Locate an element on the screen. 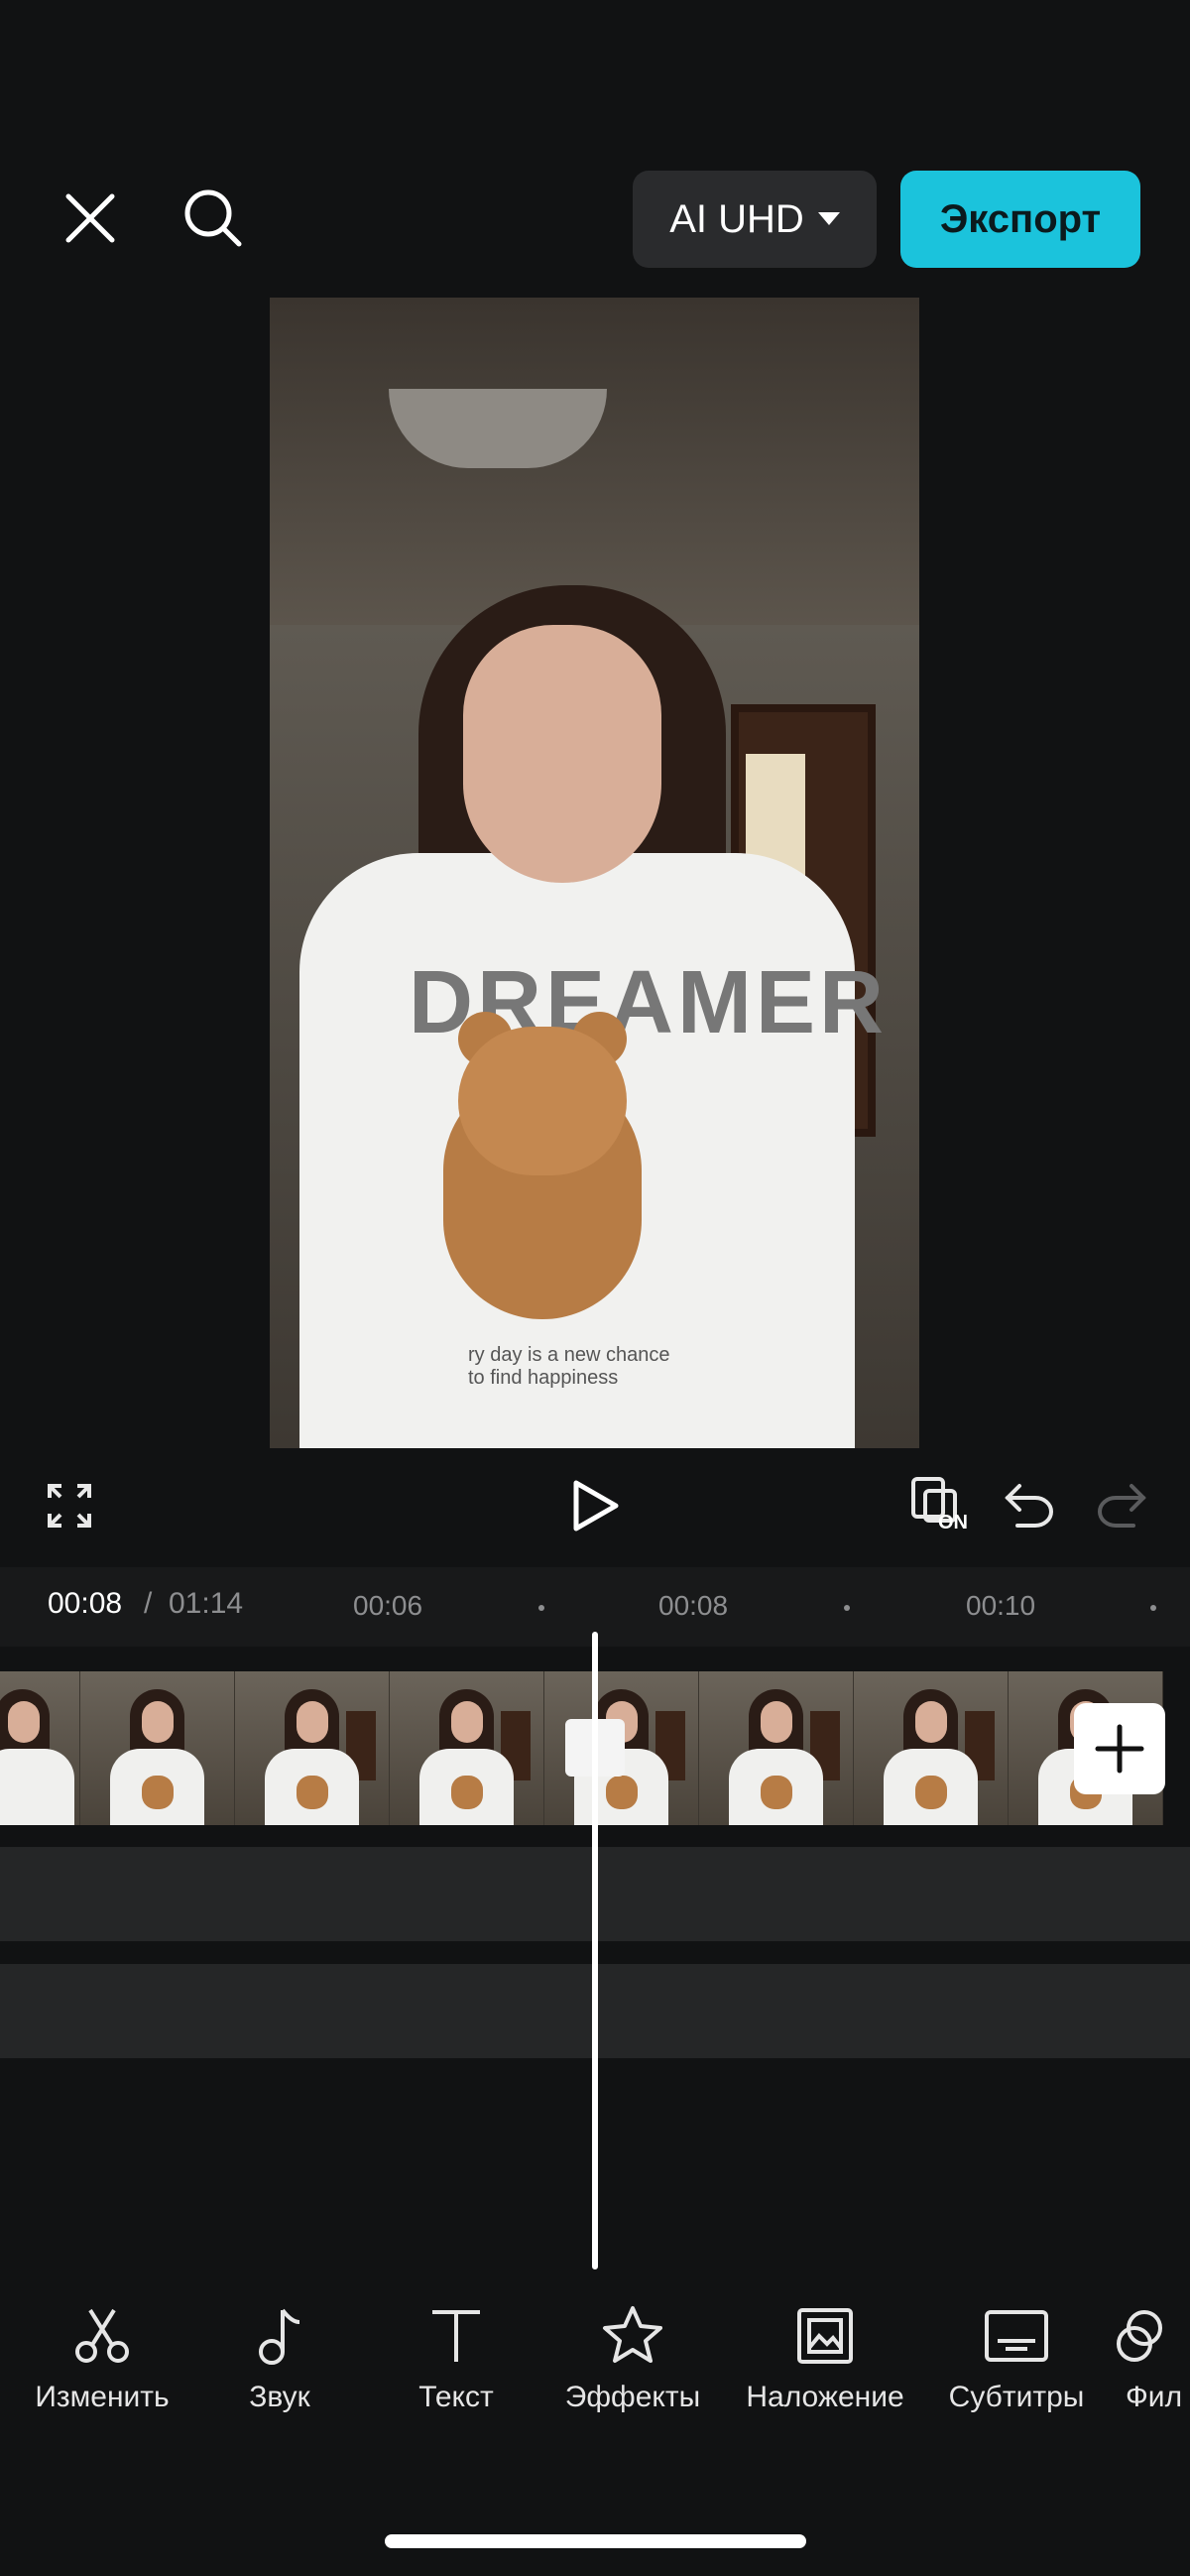 The image size is (1190, 2576). keyframe-toggle: ON is located at coordinates (940, 1505).